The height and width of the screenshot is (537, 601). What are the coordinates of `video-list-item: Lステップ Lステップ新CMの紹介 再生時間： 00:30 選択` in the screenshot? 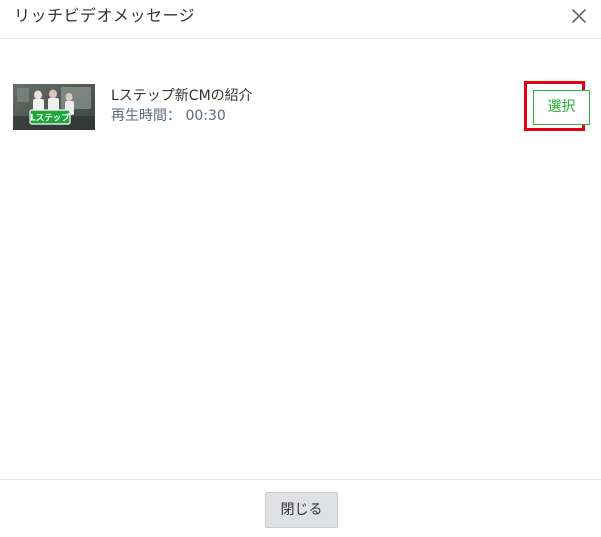 It's located at (302, 107).